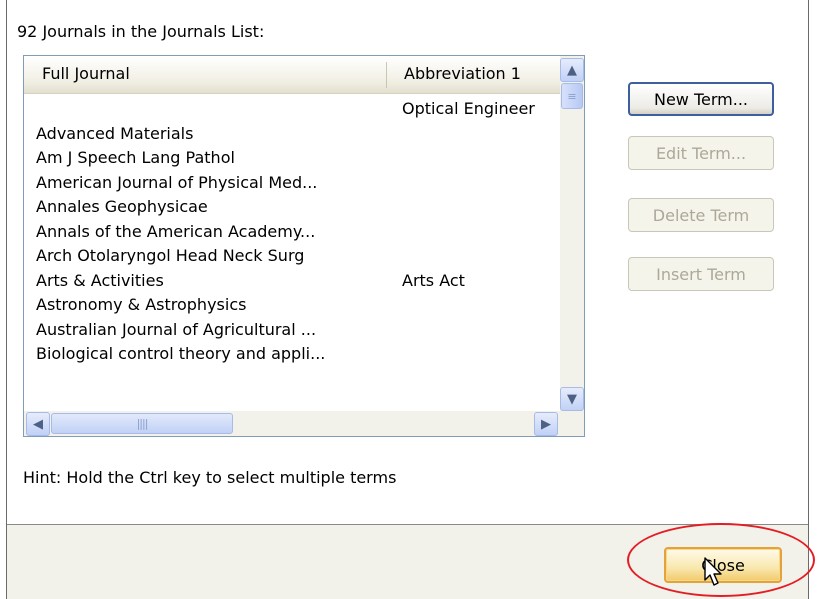  I want to click on journal-count-label: 92 Journals in the Journals List:, so click(141, 31).